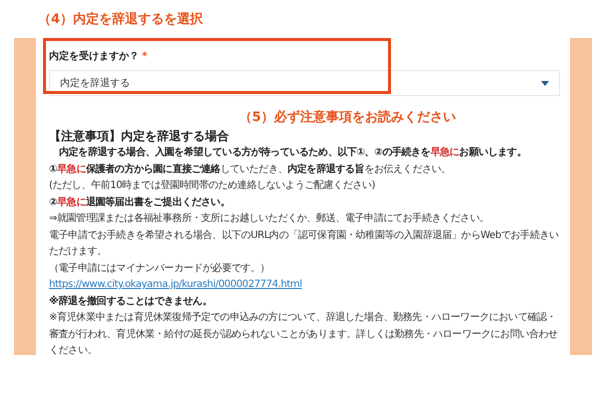 Image resolution: width=606 pixels, height=412 pixels. Describe the element at coordinates (175, 284) in the screenshot. I see `notice-link: https://www.city.okayama.jp/kurashi/0000027774.html` at that location.